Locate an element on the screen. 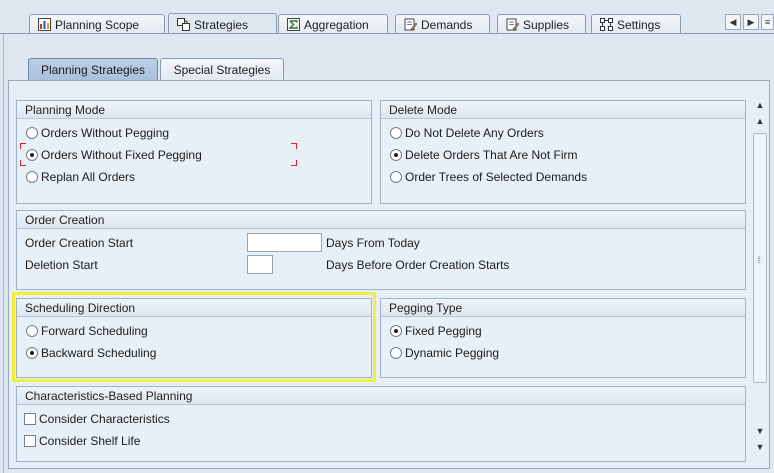 This screenshot has width=774, height=473. scroll-page-down-button: ▼ is located at coordinates (760, 431).